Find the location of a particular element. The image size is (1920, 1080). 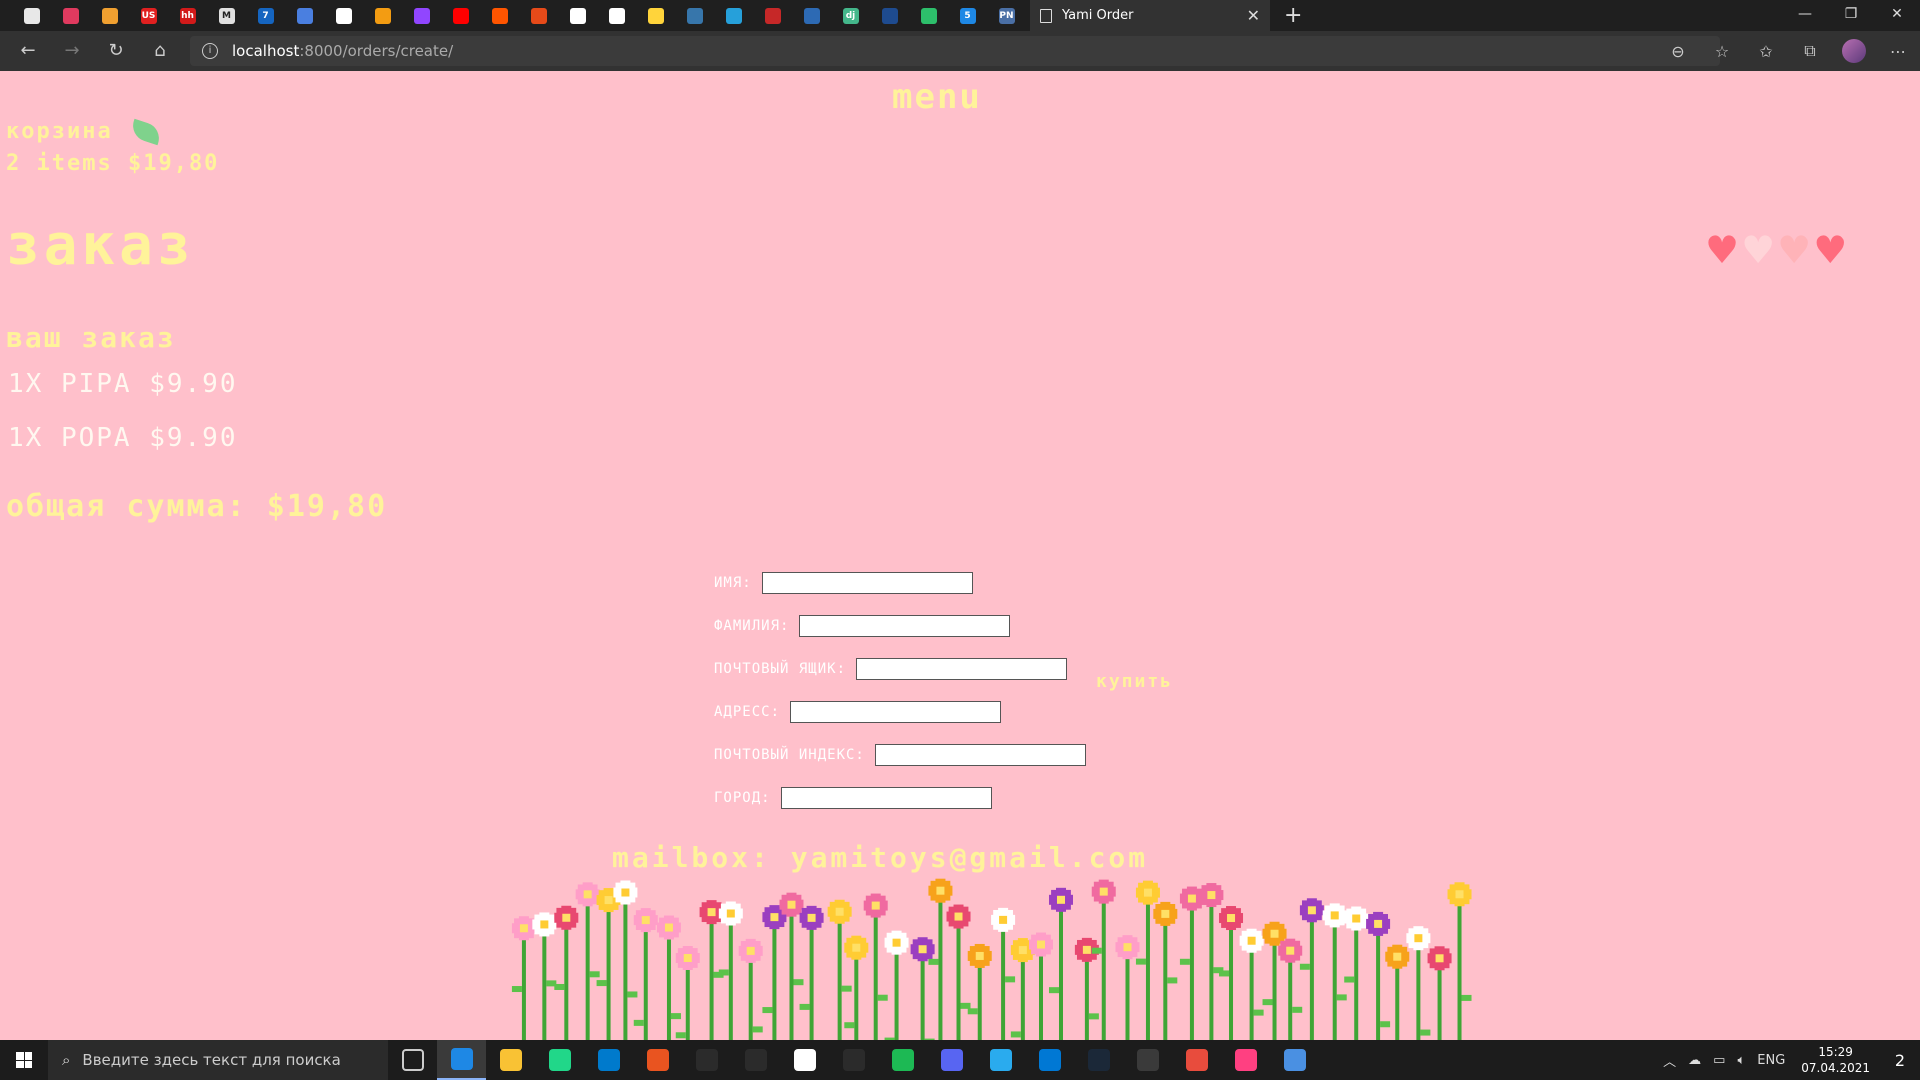

settings-menu-icon: ⋯ is located at coordinates (1898, 51).